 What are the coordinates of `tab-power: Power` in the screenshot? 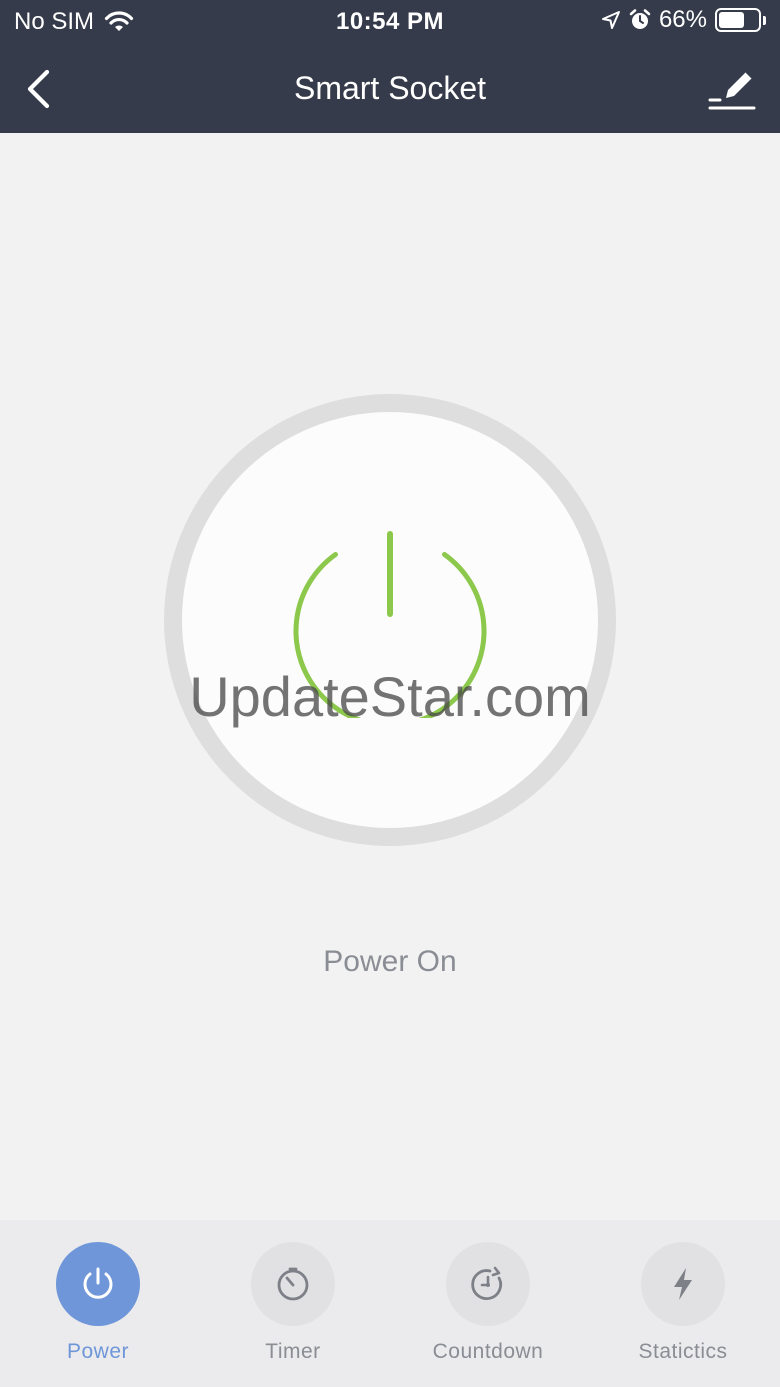 It's located at (98, 1307).